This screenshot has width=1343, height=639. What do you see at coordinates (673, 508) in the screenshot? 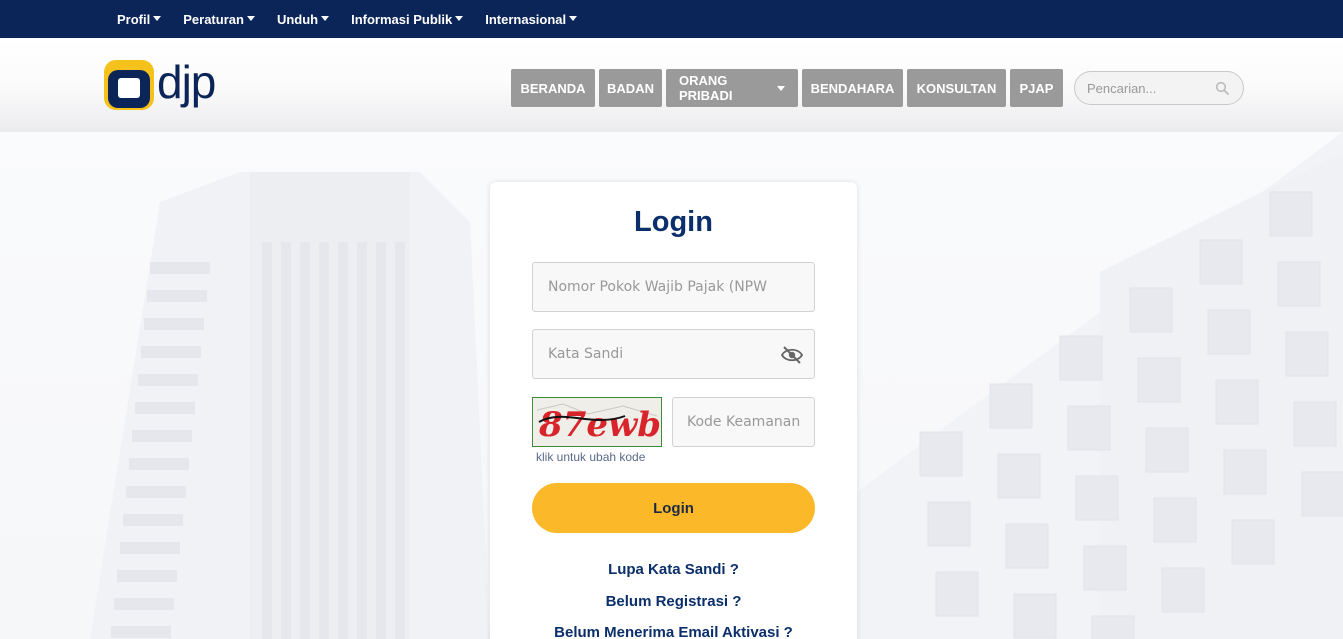
I see `login-button: Login` at bounding box center [673, 508].